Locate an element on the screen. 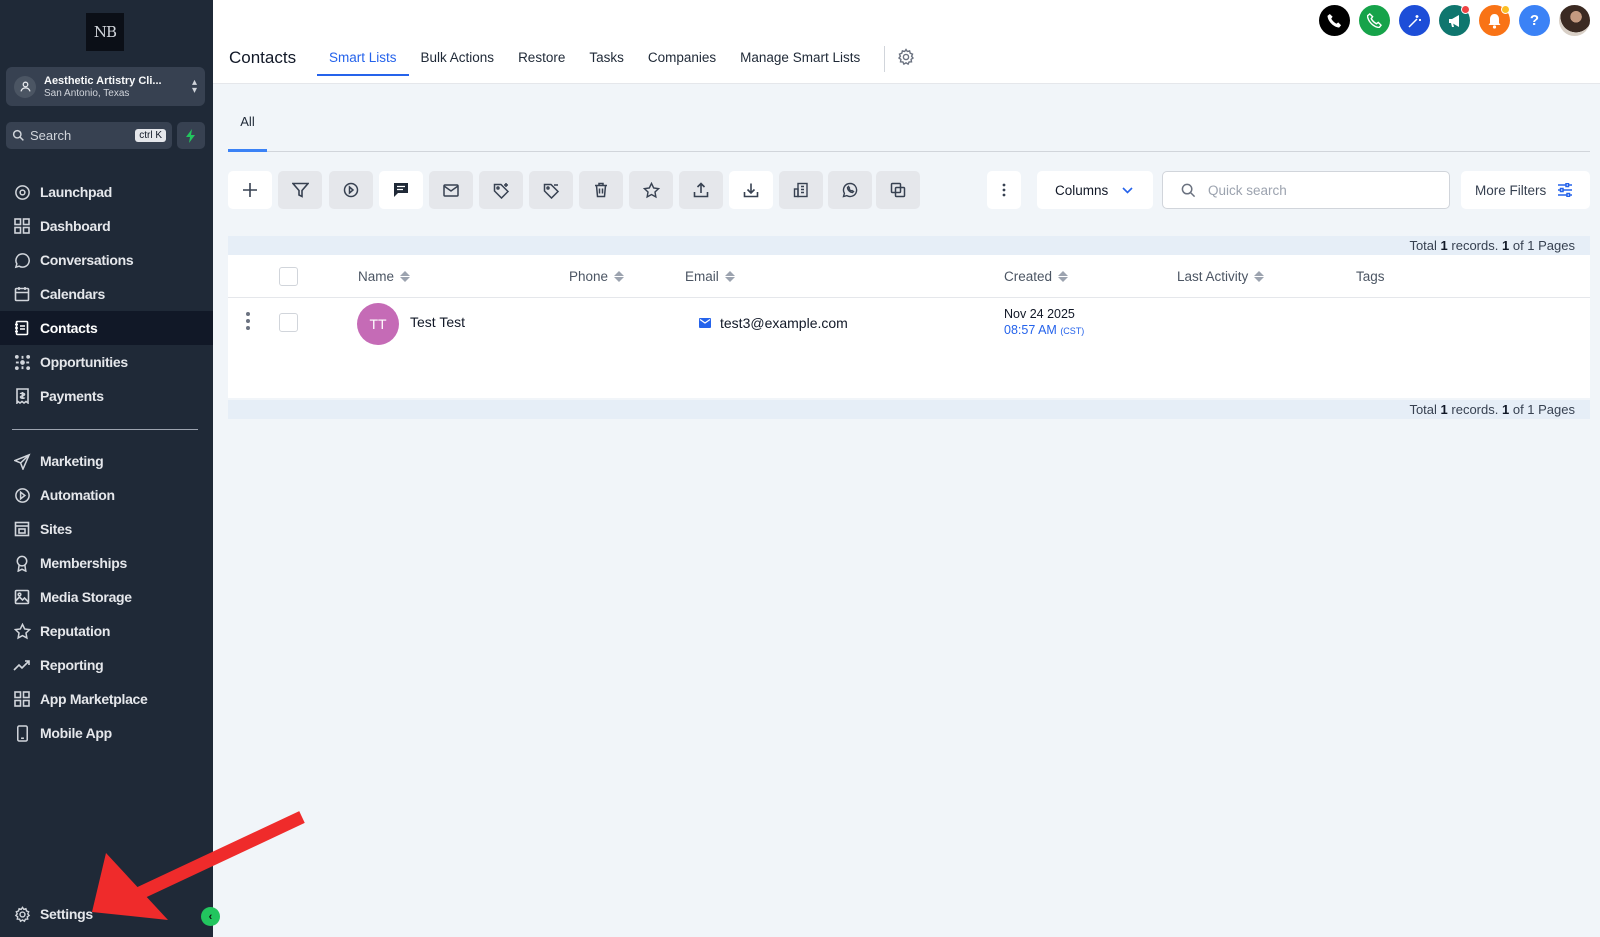  sidebar-item-payments: Payments is located at coordinates (106, 396).